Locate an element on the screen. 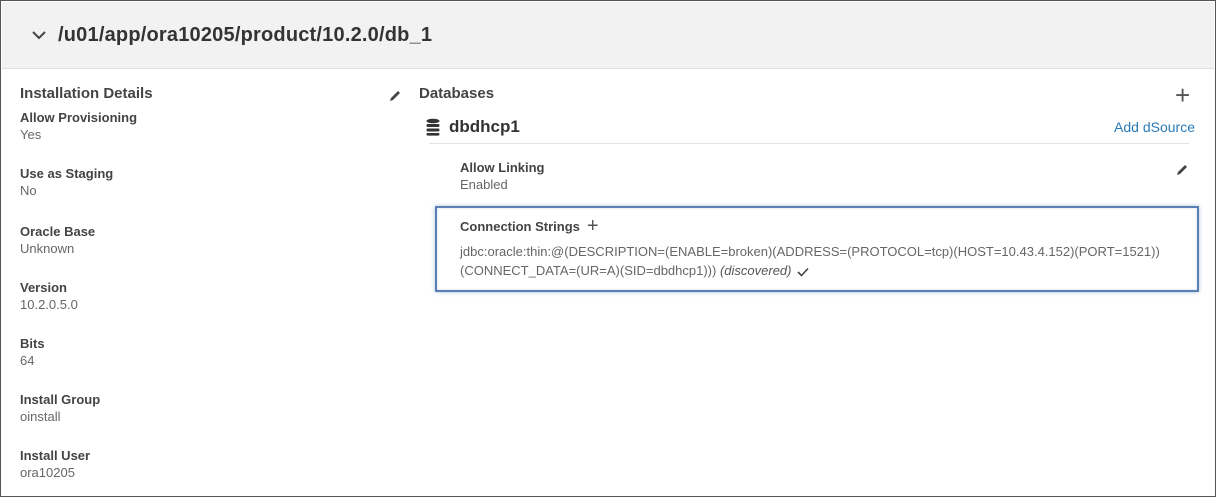  add-dsource-link: Add dSource is located at coordinates (1154, 127).